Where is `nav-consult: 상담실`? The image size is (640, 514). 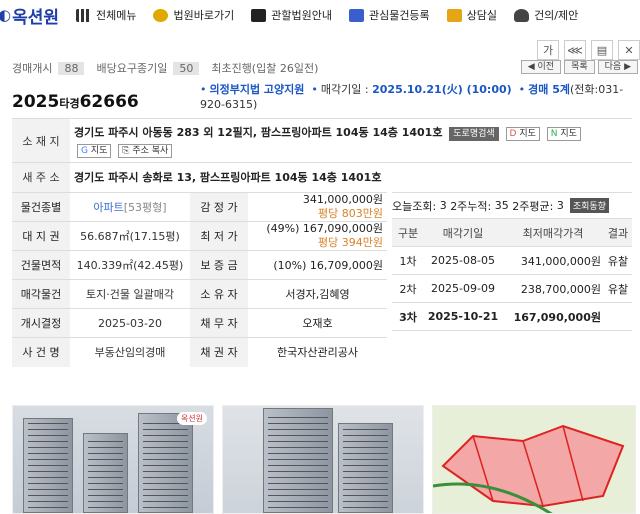 nav-consult: 상담실 is located at coordinates (472, 15).